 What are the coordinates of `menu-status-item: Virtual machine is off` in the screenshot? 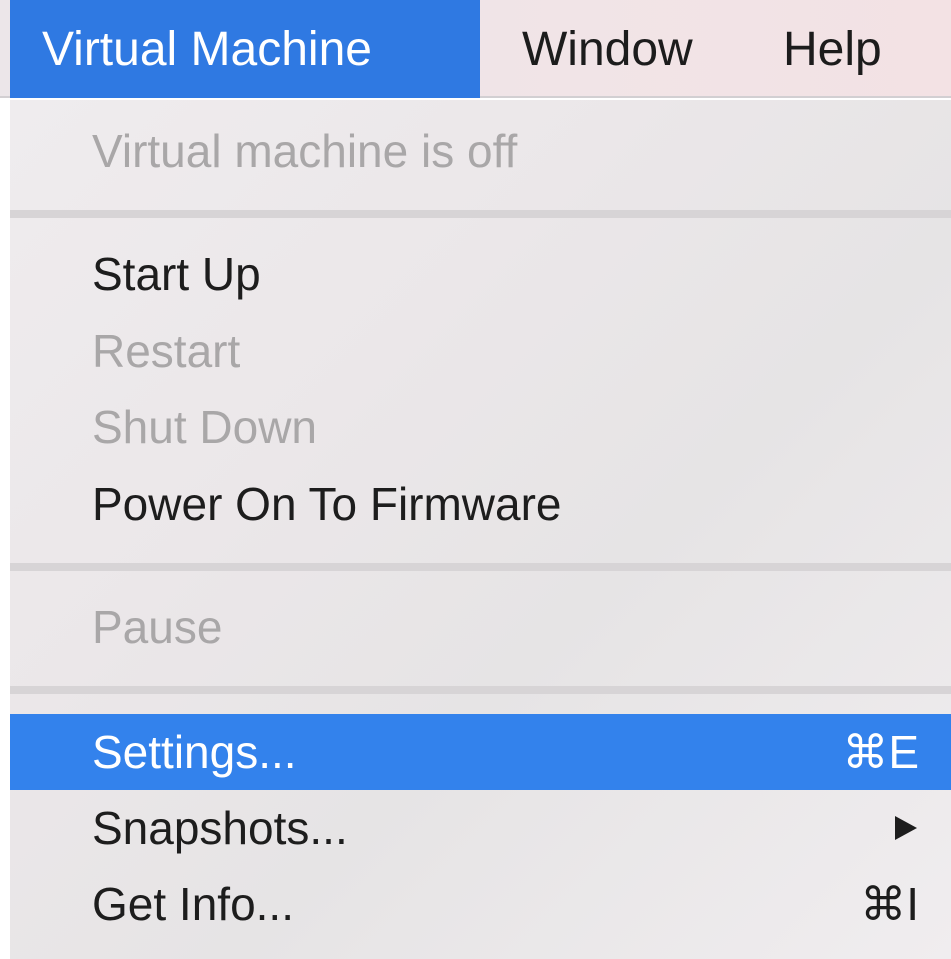 It's located at (480, 151).